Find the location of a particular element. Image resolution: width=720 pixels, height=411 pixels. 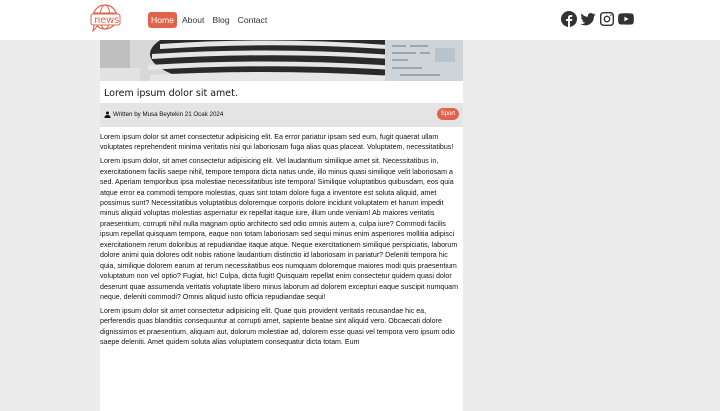

nav-about: About is located at coordinates (193, 20).